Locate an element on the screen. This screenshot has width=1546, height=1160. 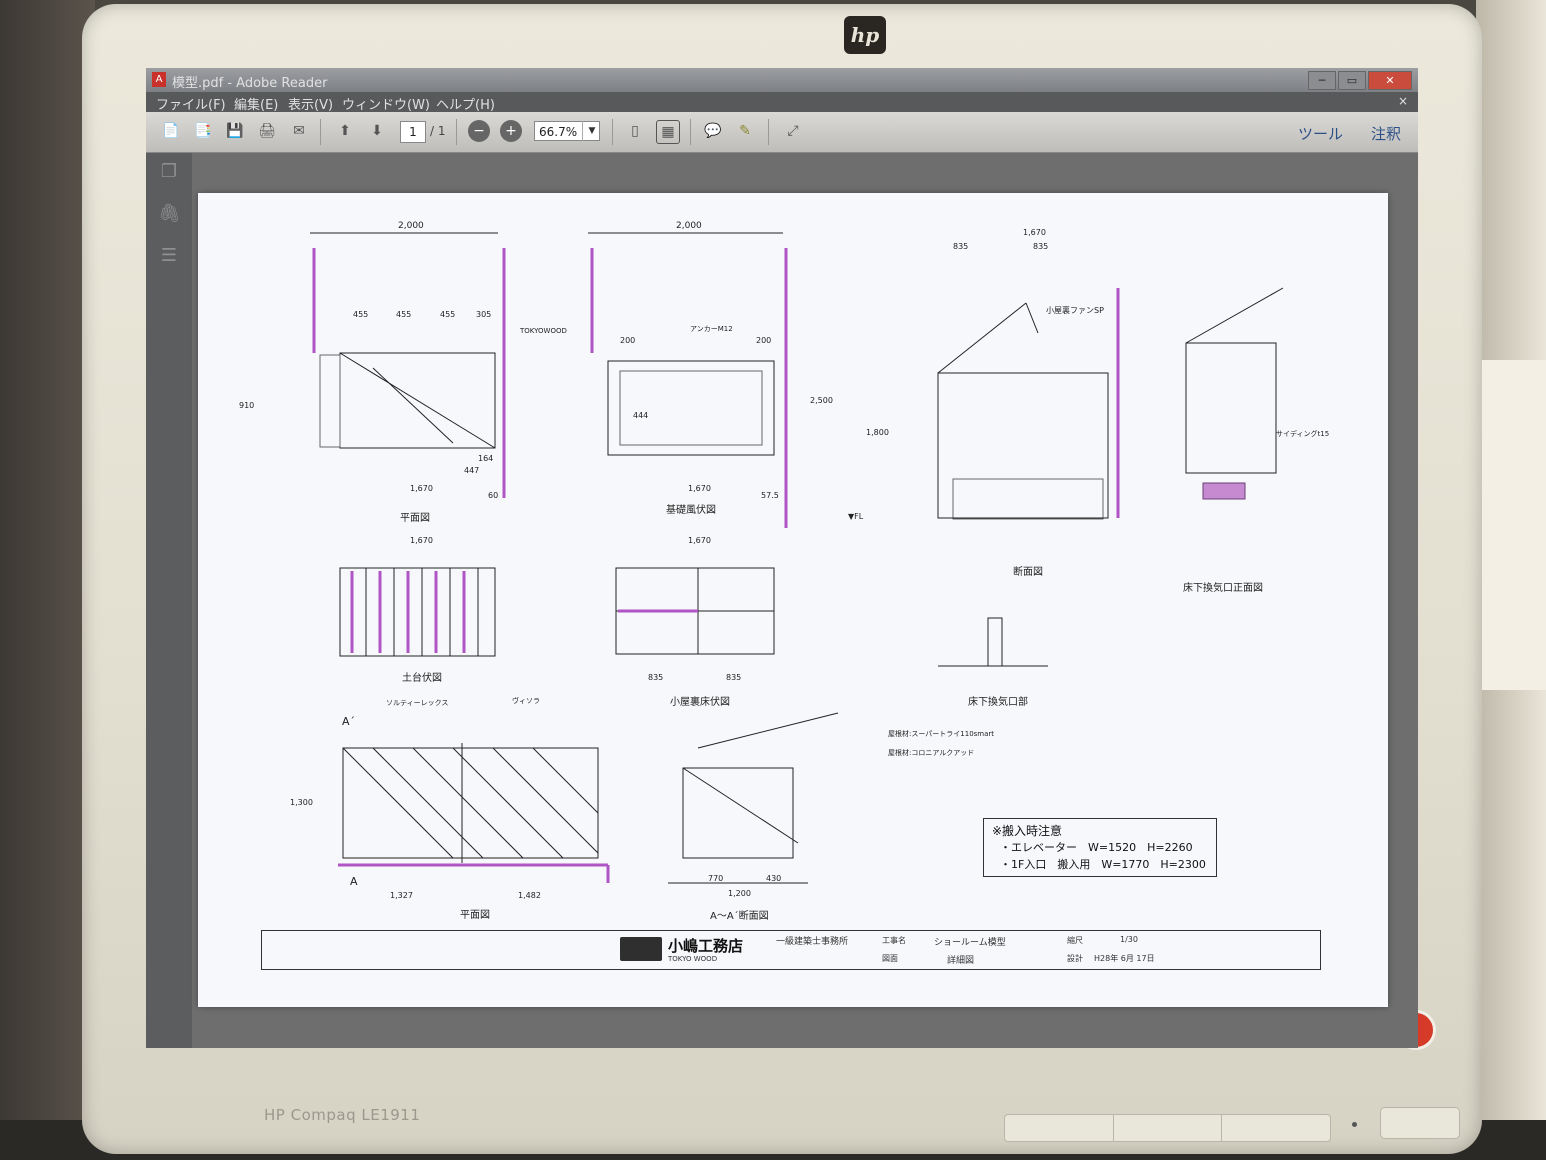
close-icon: ✕ is located at coordinates (1390, 80).